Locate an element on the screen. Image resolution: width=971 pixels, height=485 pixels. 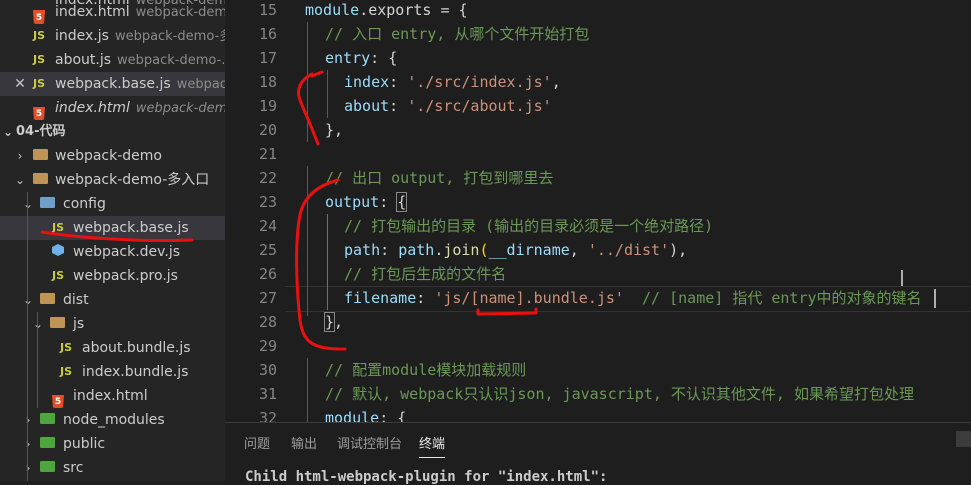
line-number: 21 is located at coordinates (267, 154).